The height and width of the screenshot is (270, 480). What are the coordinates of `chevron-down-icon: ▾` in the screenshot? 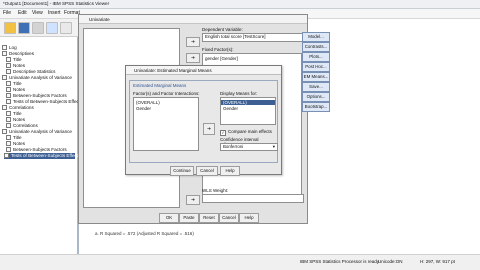 It's located at (273, 146).